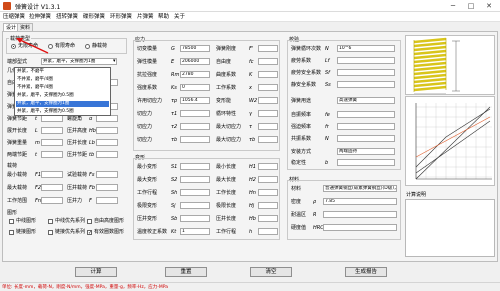 This screenshot has width=500, height=291. Describe the element at coordinates (96, 272) in the screenshot. I see `calculate-button: 计算` at that location.